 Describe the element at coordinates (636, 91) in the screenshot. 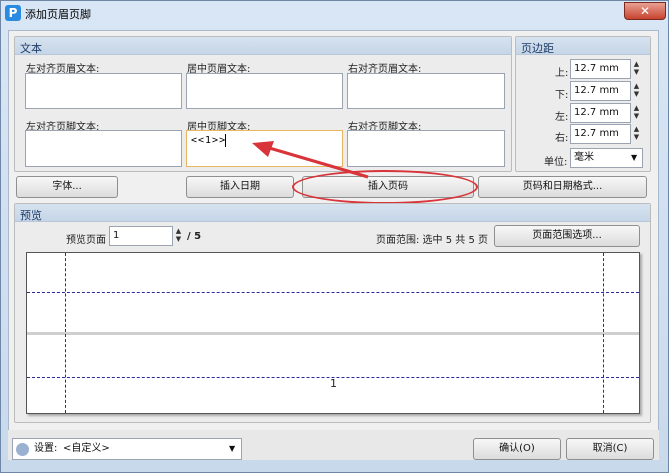

I see `bottom-margin-spinner: ▲ ▼` at that location.